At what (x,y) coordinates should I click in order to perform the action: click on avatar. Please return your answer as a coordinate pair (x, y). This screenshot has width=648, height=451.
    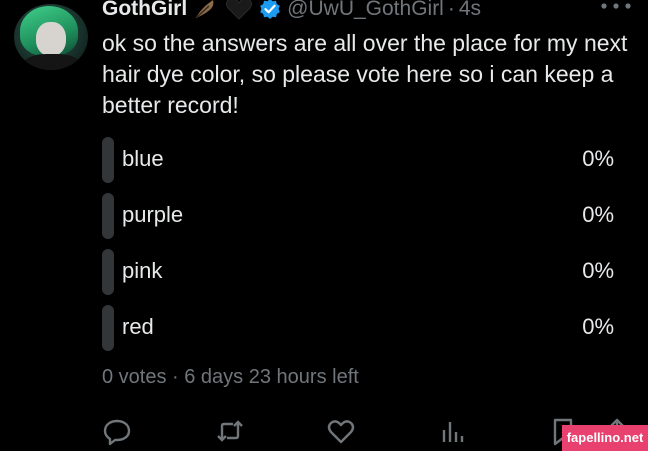
    Looking at the image, I should click on (51, 37).